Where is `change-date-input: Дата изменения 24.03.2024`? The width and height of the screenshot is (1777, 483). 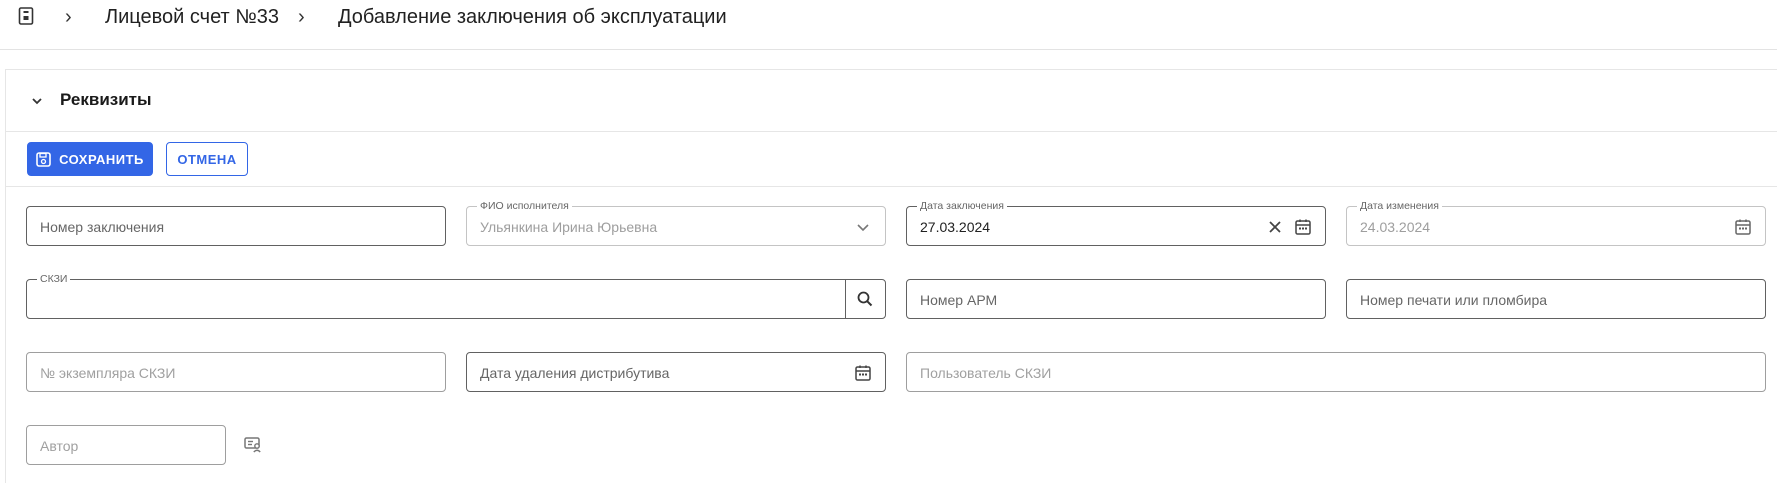 change-date-input: Дата изменения 24.03.2024 is located at coordinates (1556, 223).